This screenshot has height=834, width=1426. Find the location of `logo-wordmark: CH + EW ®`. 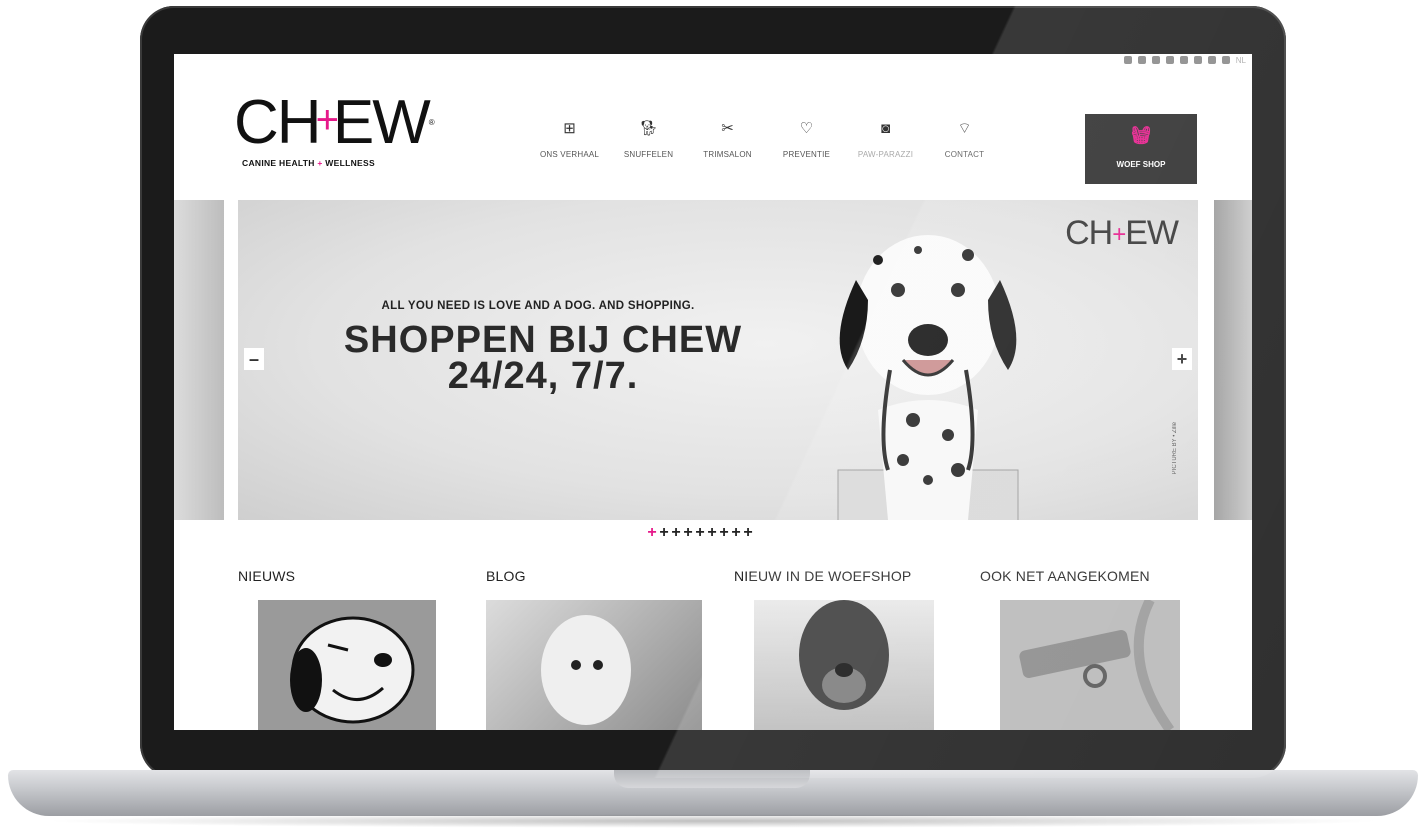

logo-wordmark: CH + EW ® is located at coordinates (334, 122).